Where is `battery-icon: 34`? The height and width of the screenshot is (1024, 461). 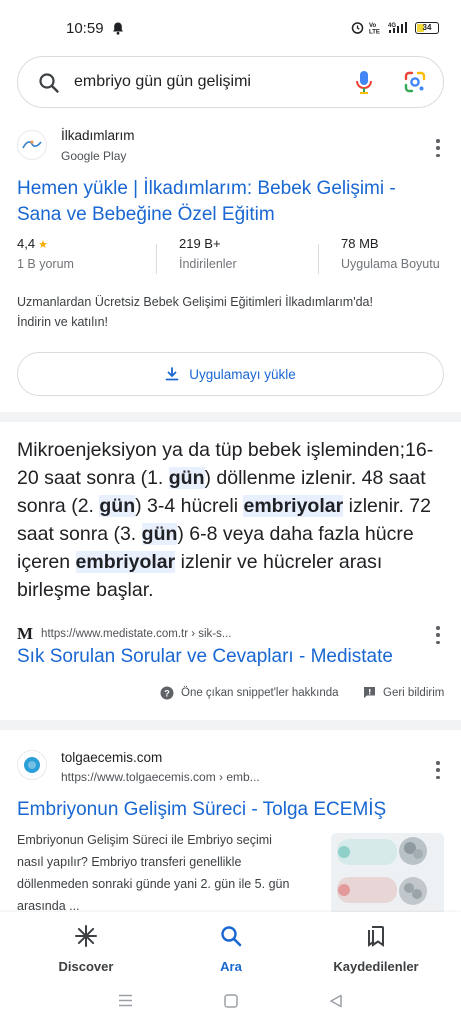
battery-icon: 34 is located at coordinates (427, 27).